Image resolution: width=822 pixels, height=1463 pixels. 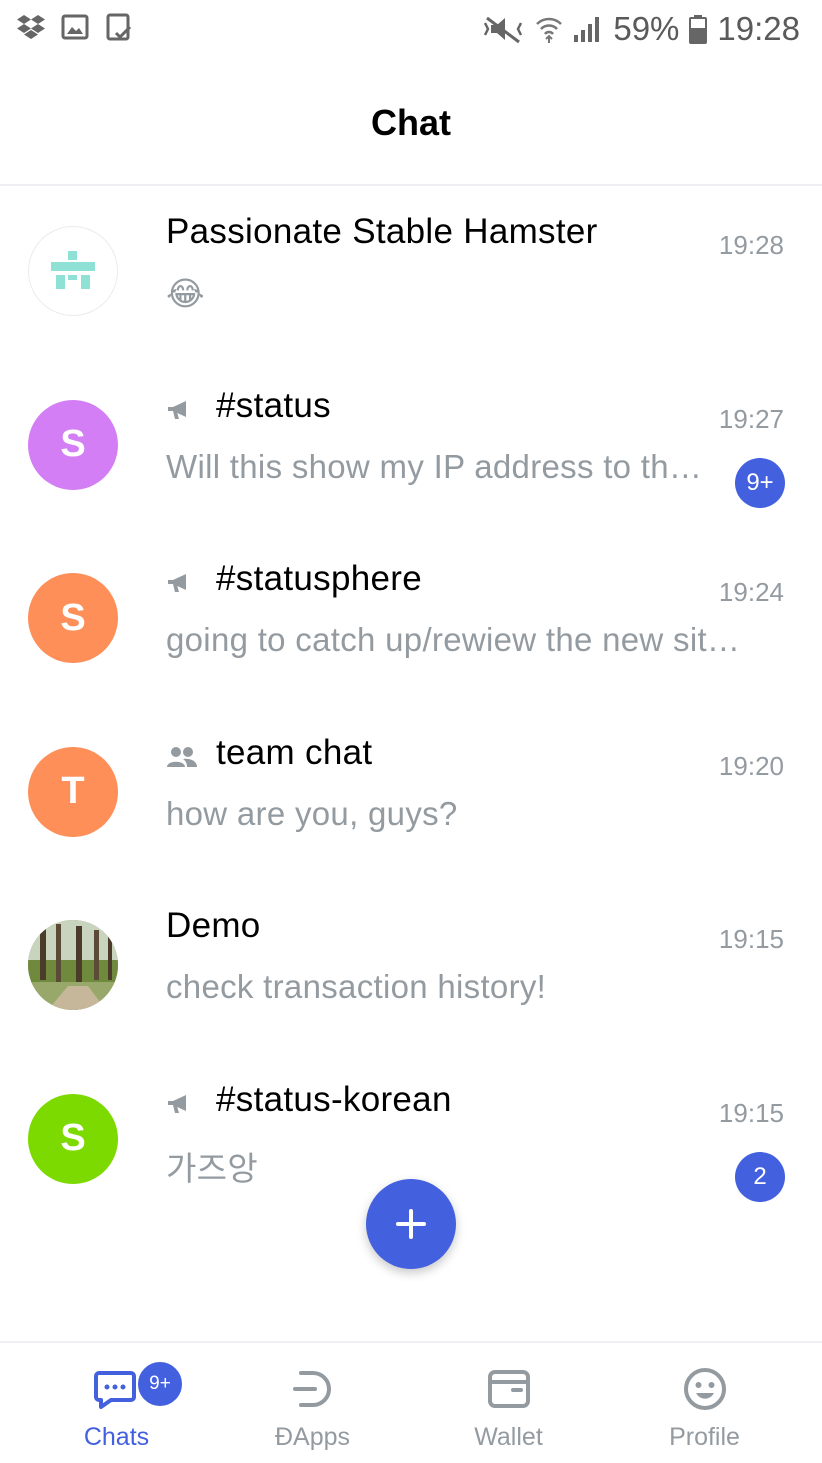 What do you see at coordinates (411, 967) in the screenshot?
I see `chat-item-demo: Demo 19:15 check transaction history!` at bounding box center [411, 967].